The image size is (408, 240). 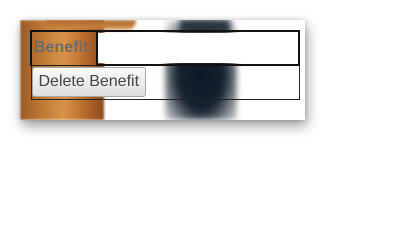 I want to click on benefit-label-cell: Benefit:, so click(x=63, y=48).